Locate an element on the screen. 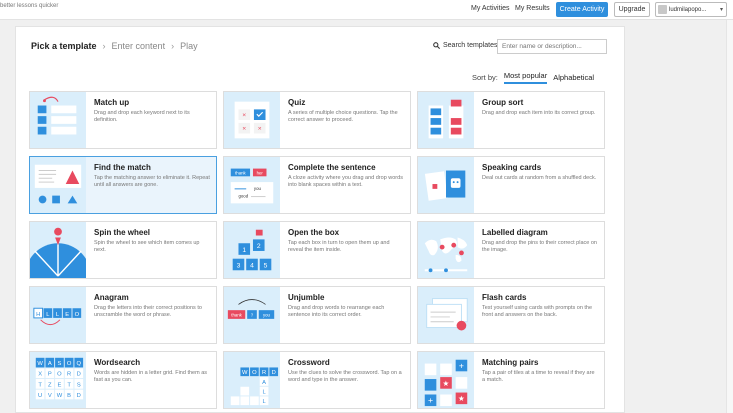 The image size is (733, 413). complete-the-sentence-icon: thank her you good is located at coordinates (252, 186).